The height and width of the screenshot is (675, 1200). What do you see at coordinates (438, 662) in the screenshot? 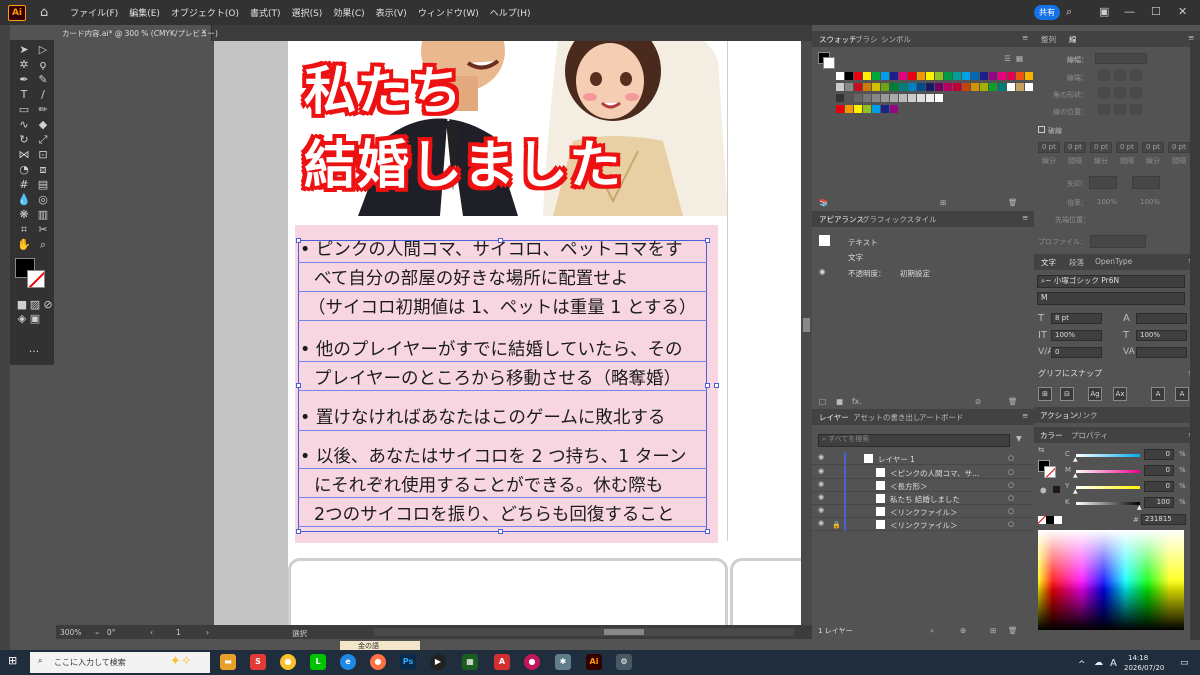
I see `media-player-icon: ▶` at bounding box center [438, 662].